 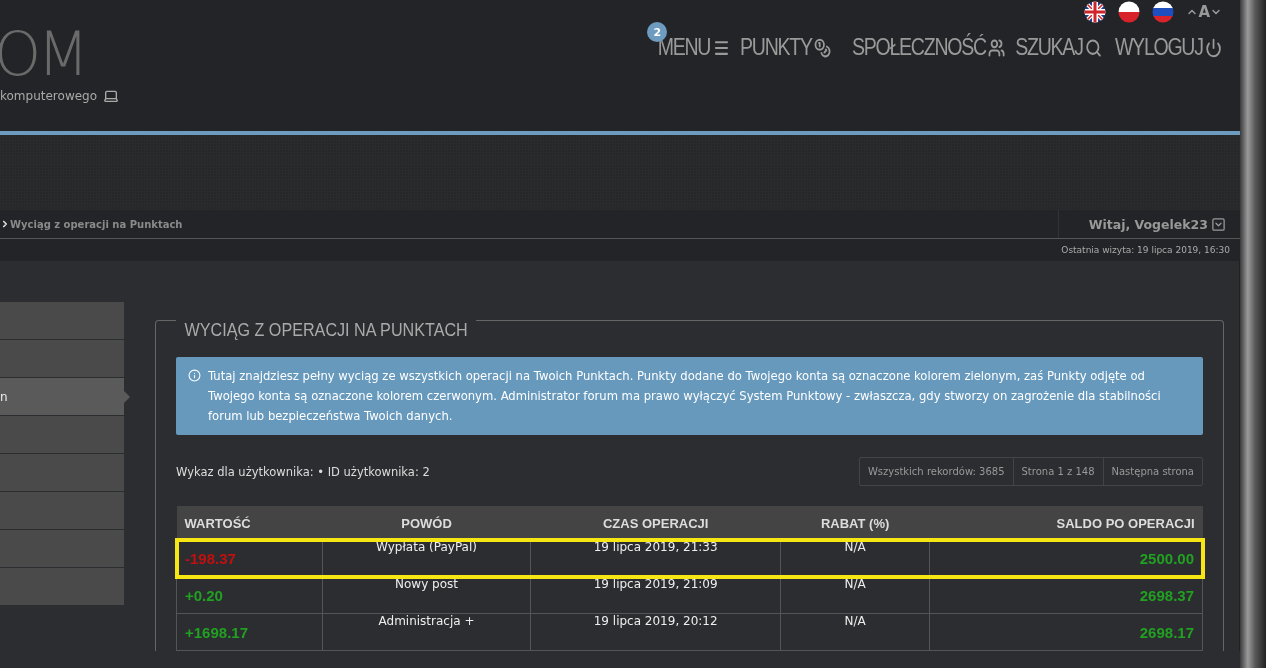 What do you see at coordinates (426, 632) in the screenshot?
I see `table-cell: Administracja +` at bounding box center [426, 632].